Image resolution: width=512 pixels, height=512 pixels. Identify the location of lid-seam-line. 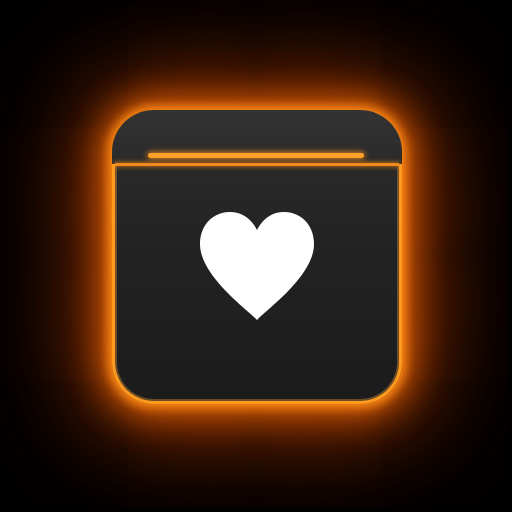
(257, 164).